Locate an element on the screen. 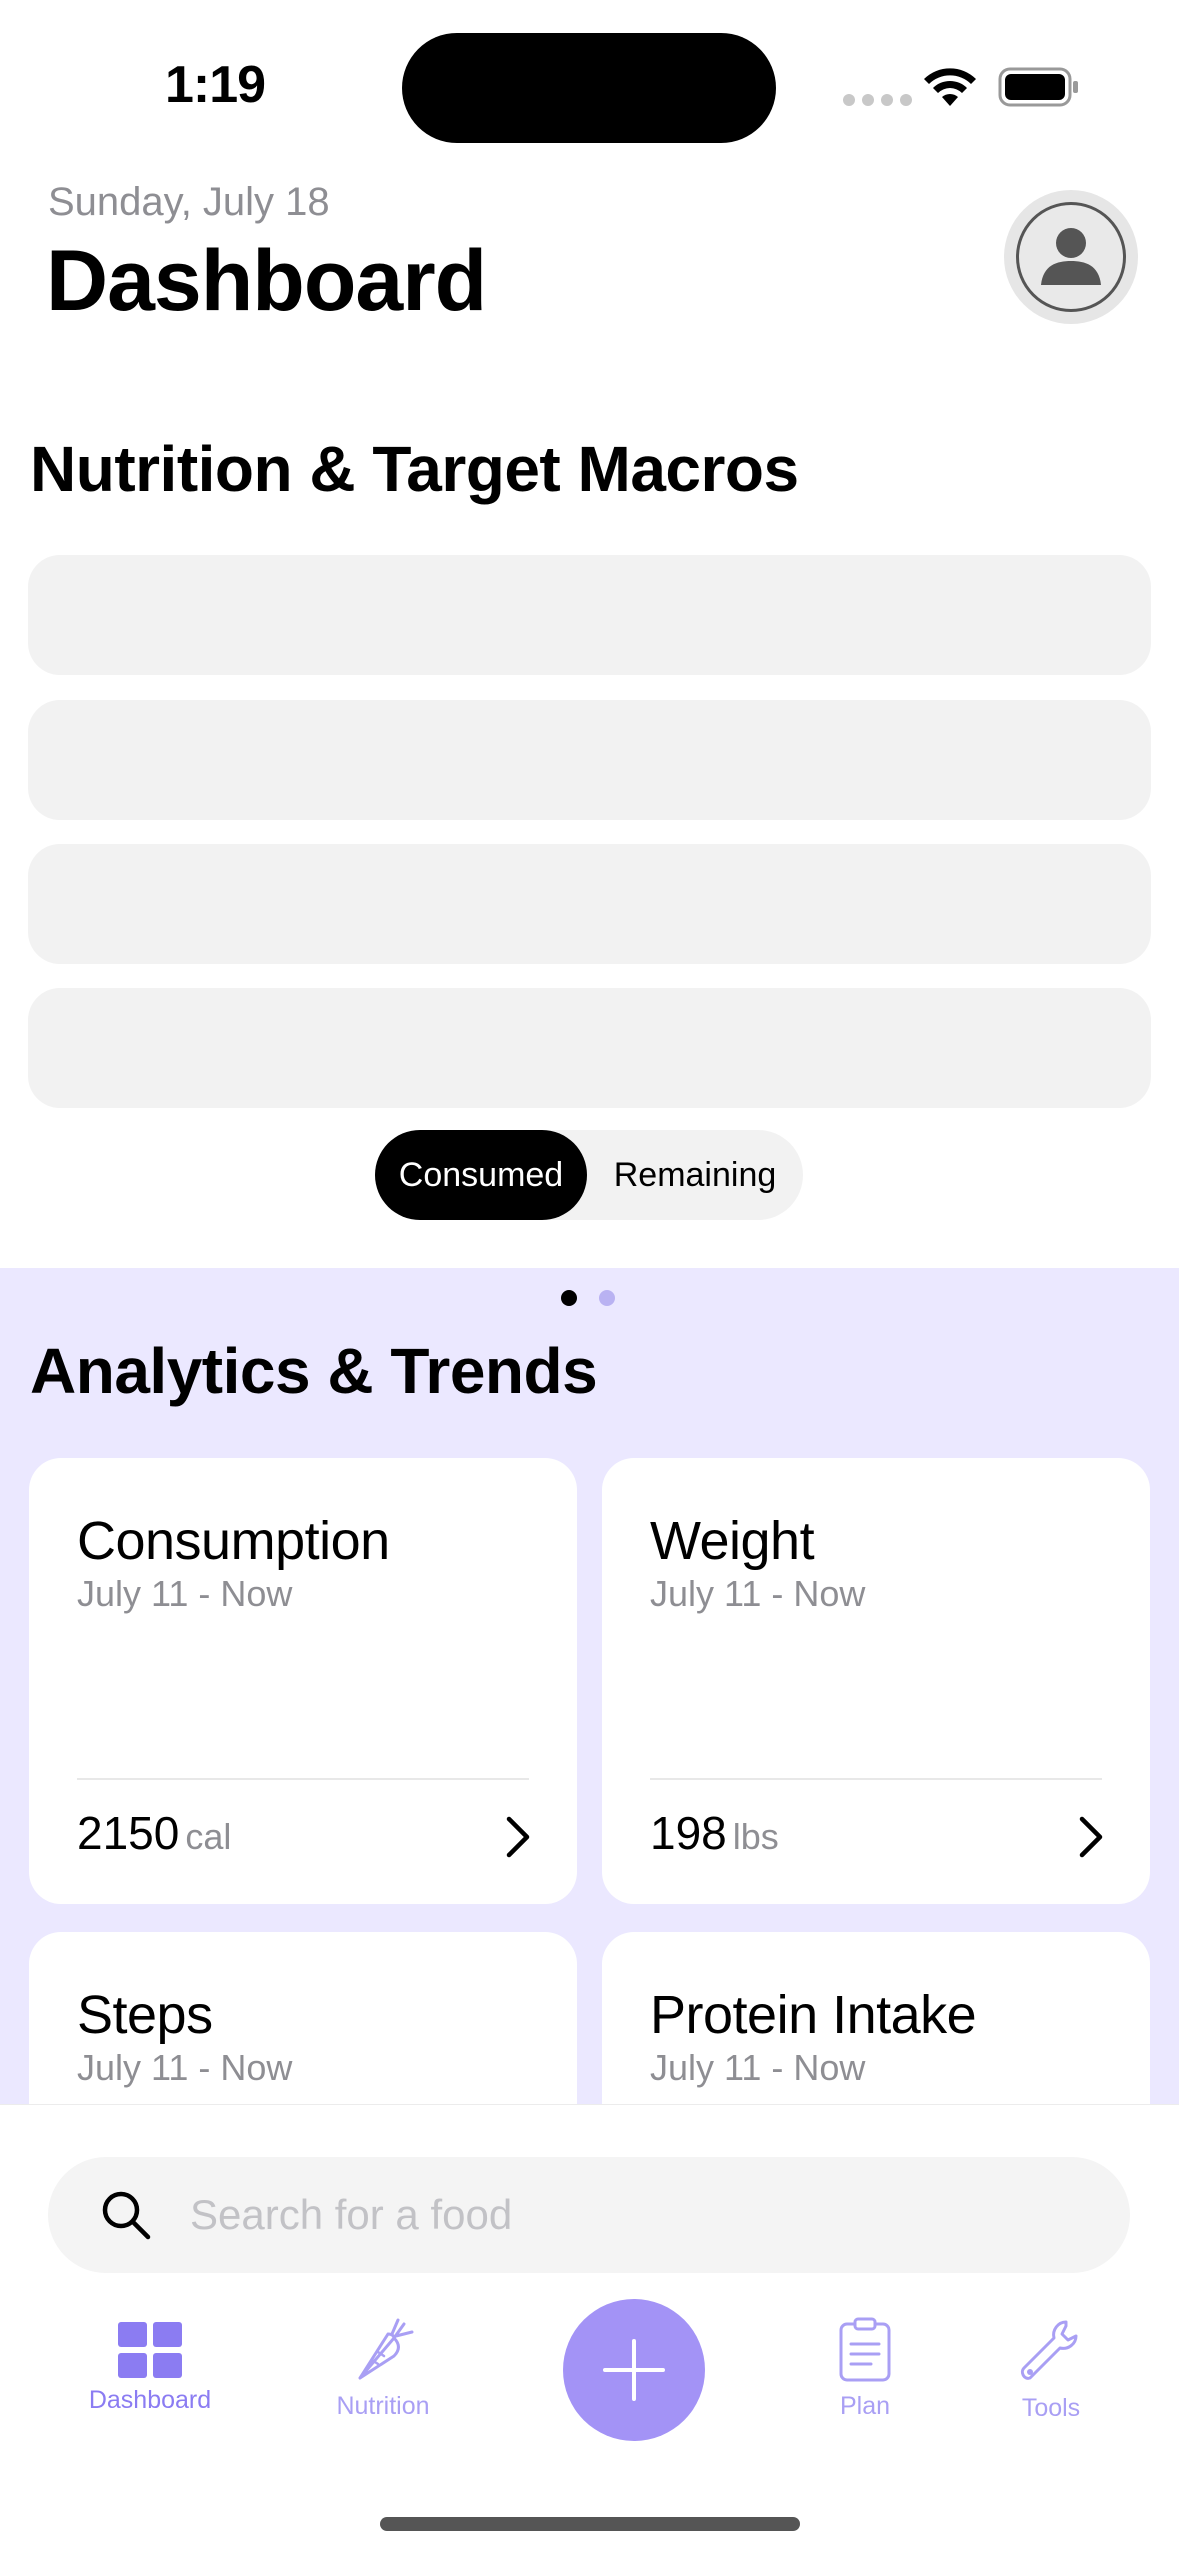 Image resolution: width=1179 pixels, height=2556 pixels. status-bar: 1:19 is located at coordinates (589, 85).